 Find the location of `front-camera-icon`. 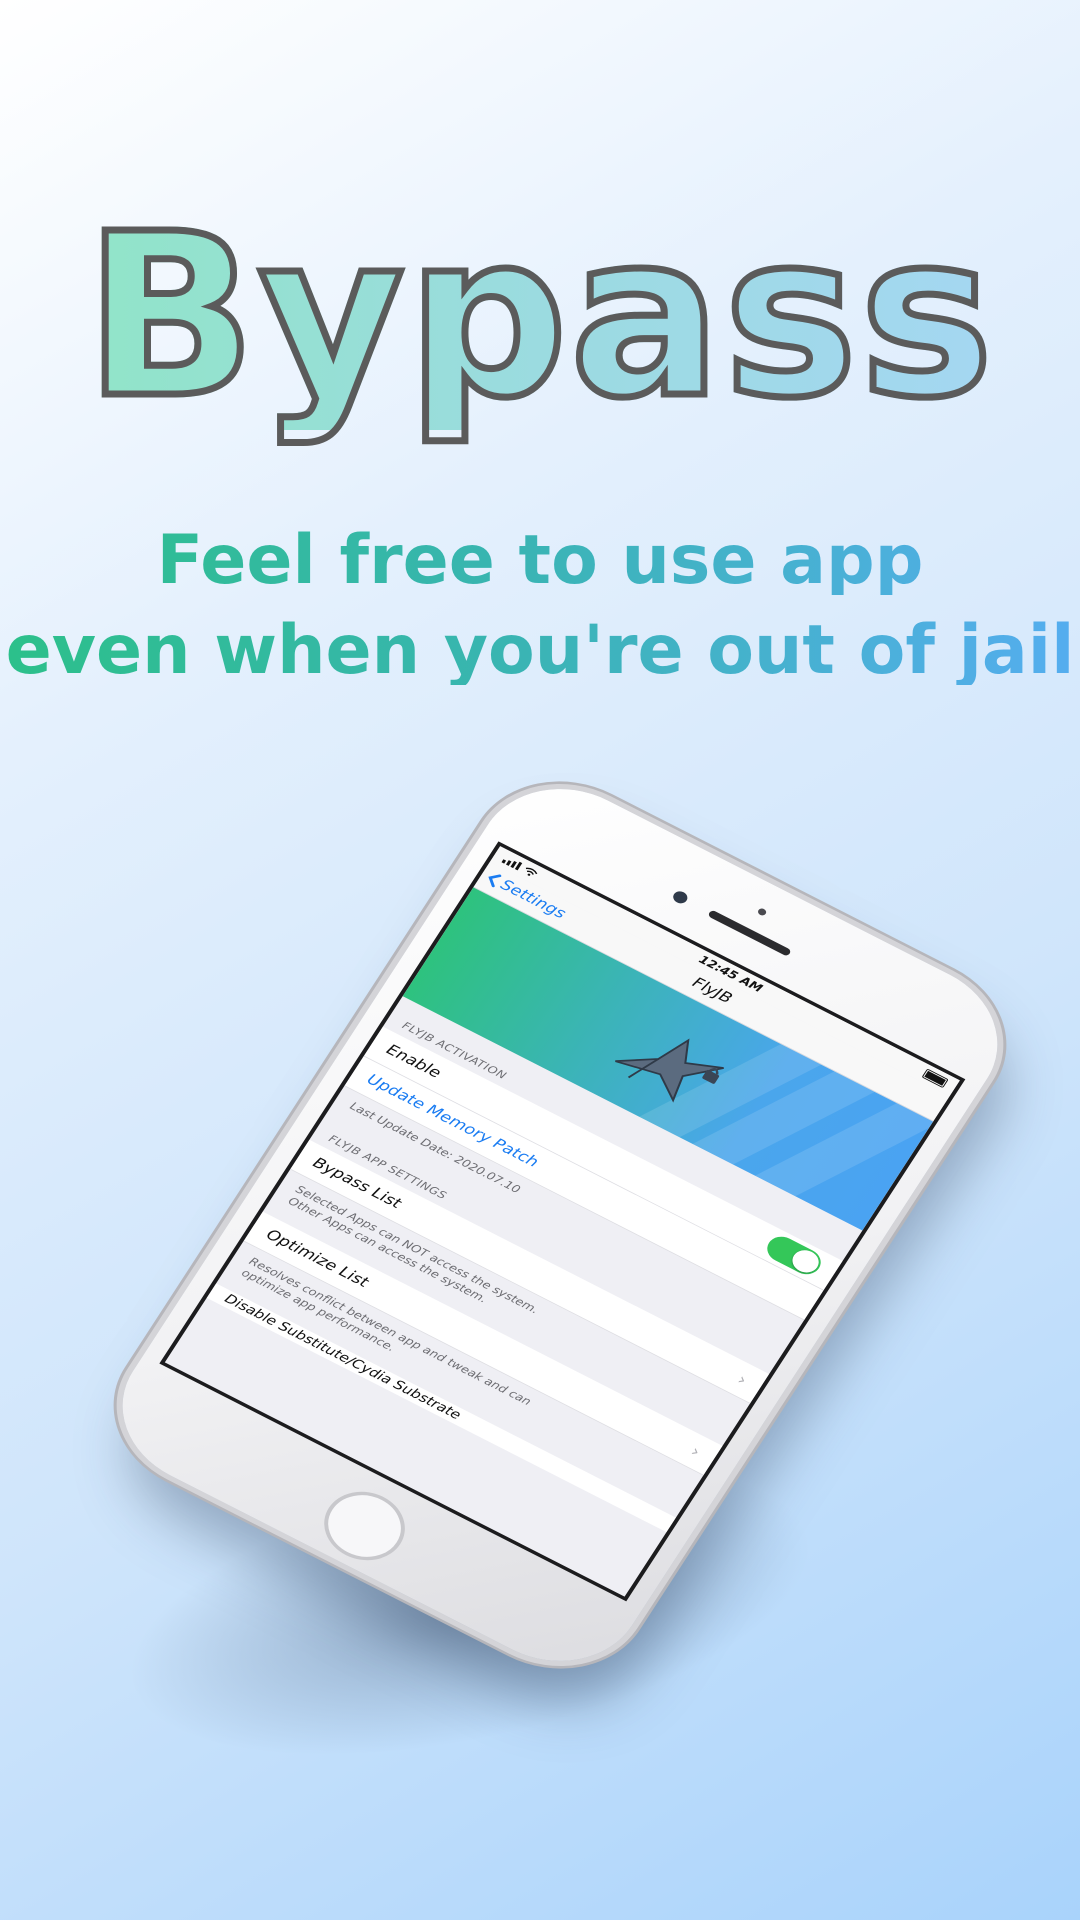

front-camera-icon is located at coordinates (680, 897).